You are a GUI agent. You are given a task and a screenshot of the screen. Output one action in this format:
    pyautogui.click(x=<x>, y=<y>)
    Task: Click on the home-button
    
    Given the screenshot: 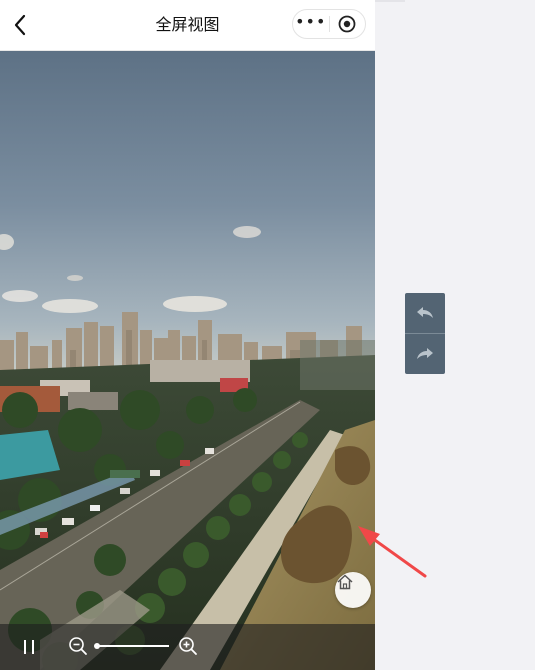 What is the action you would take?
    pyautogui.click(x=353, y=590)
    